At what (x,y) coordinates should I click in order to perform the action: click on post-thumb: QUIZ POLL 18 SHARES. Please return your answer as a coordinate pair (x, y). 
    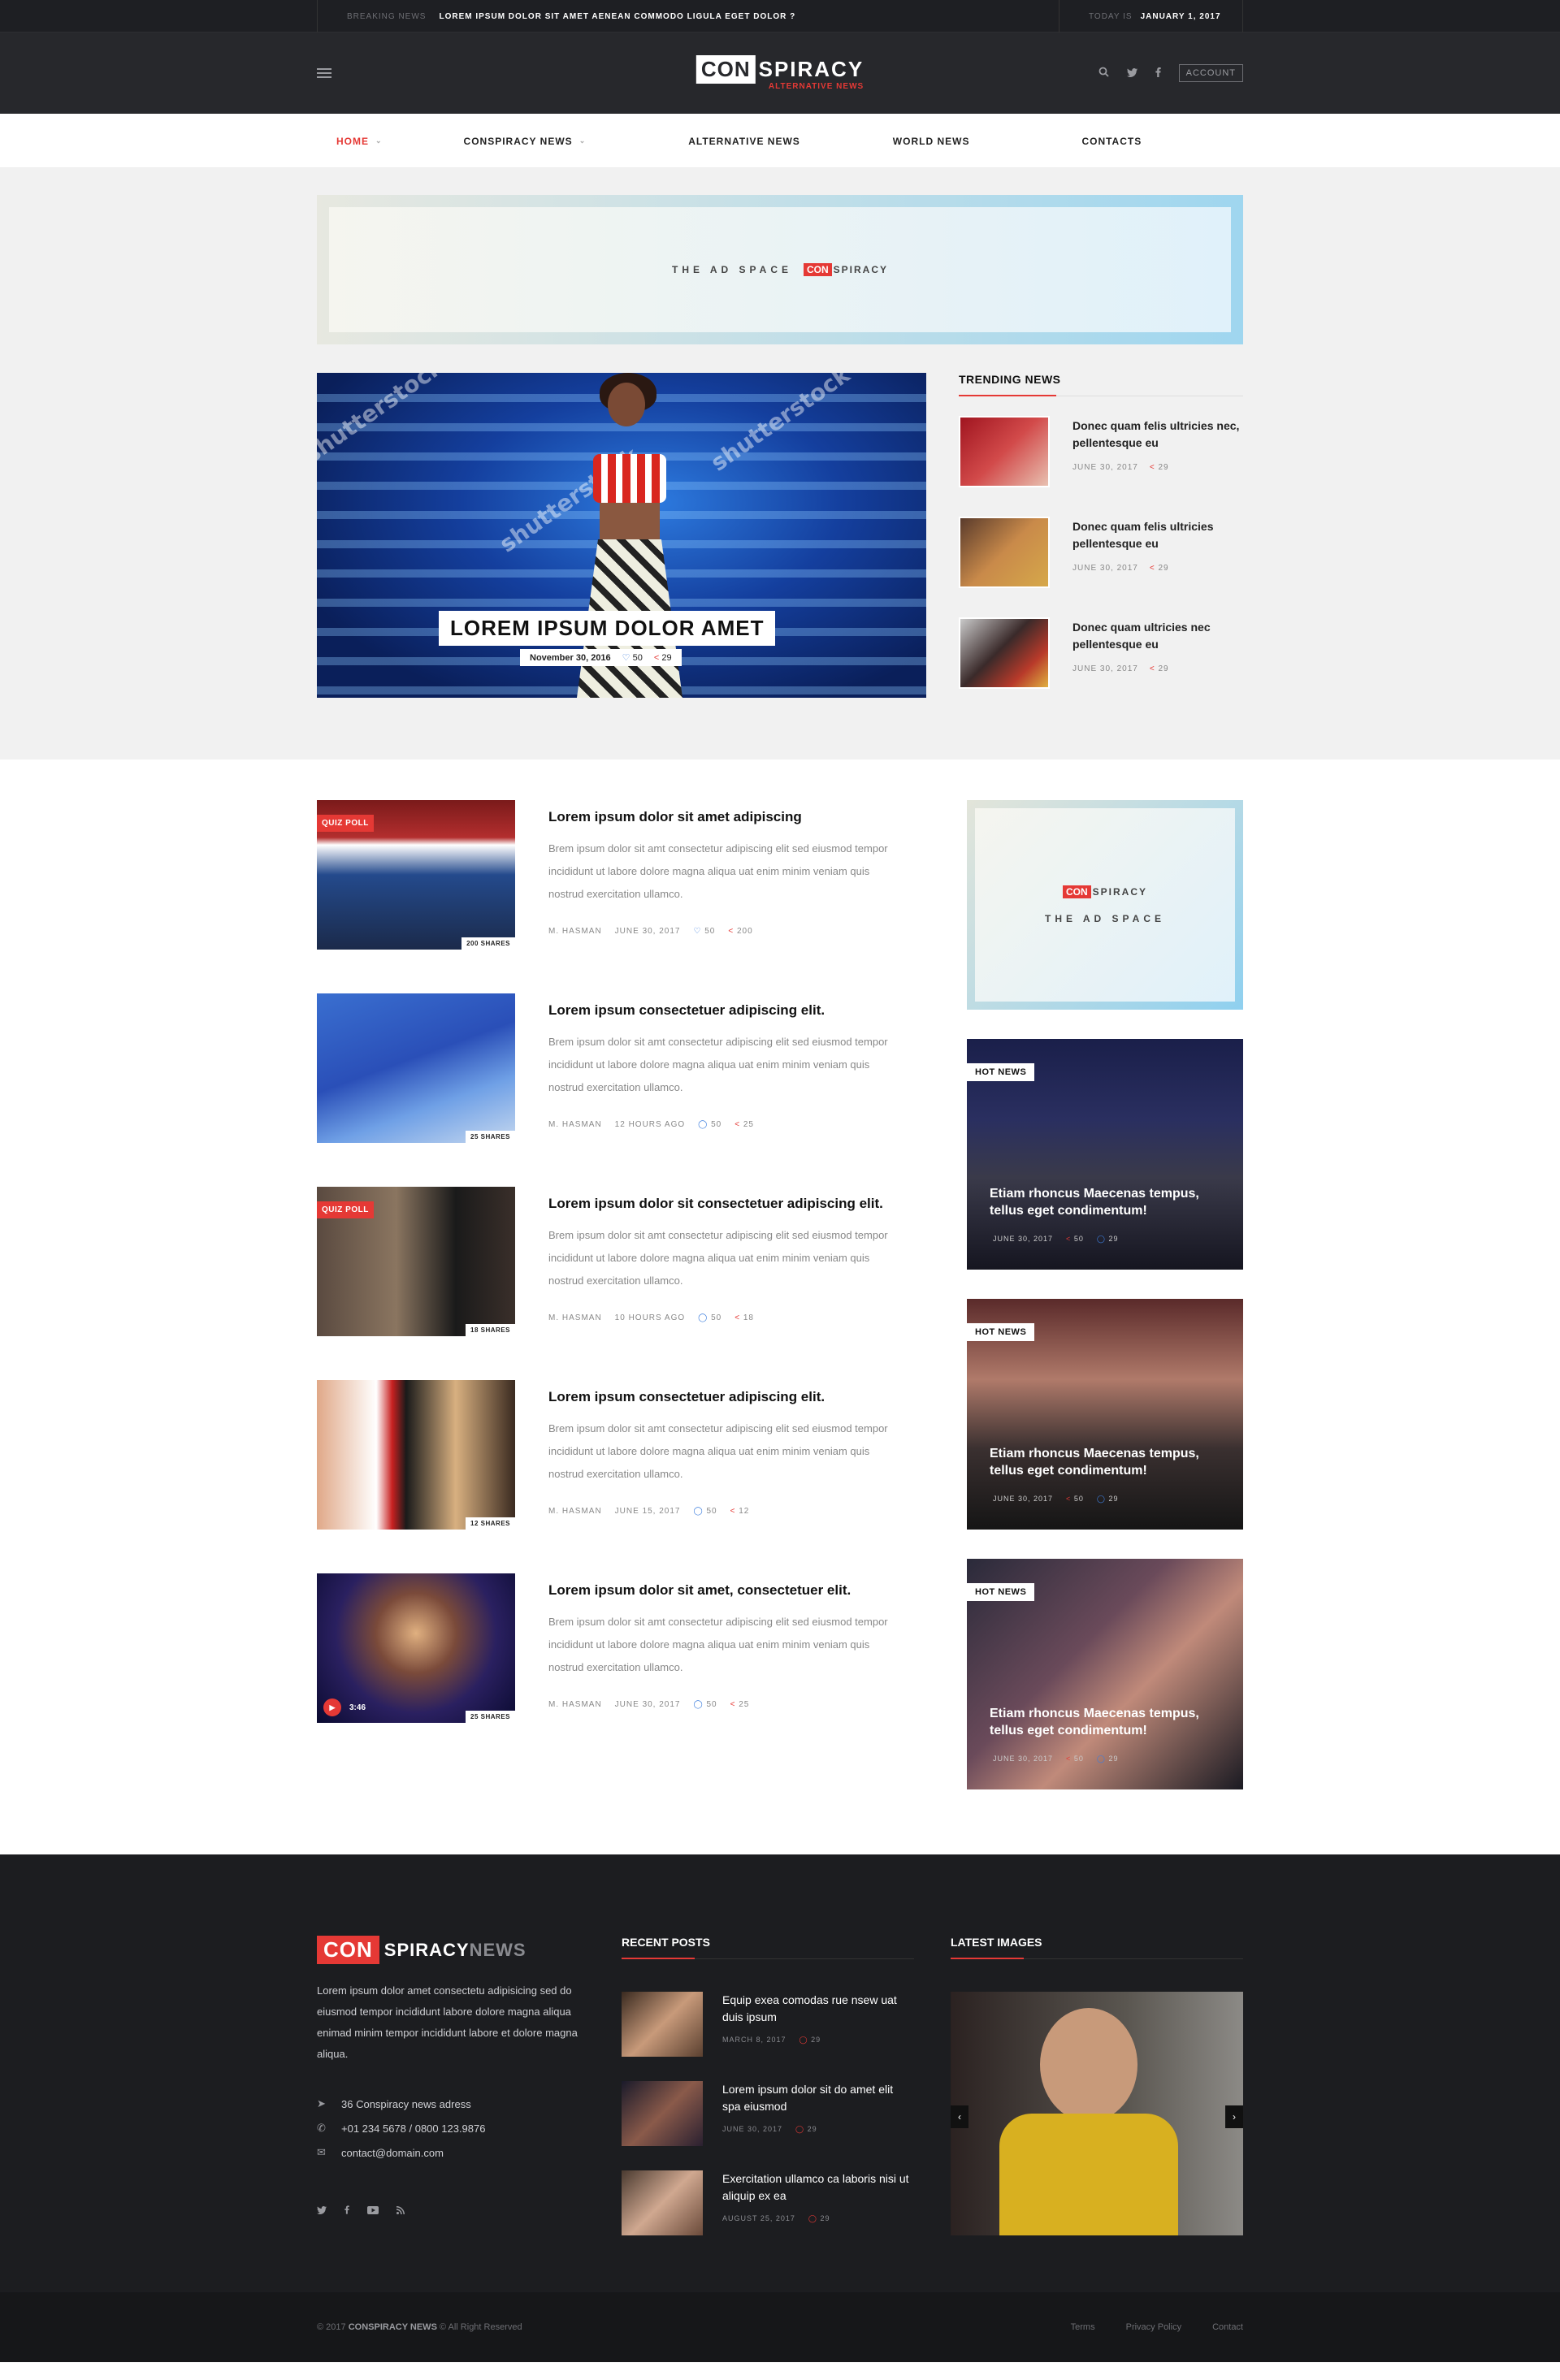
    Looking at the image, I should click on (416, 1261).